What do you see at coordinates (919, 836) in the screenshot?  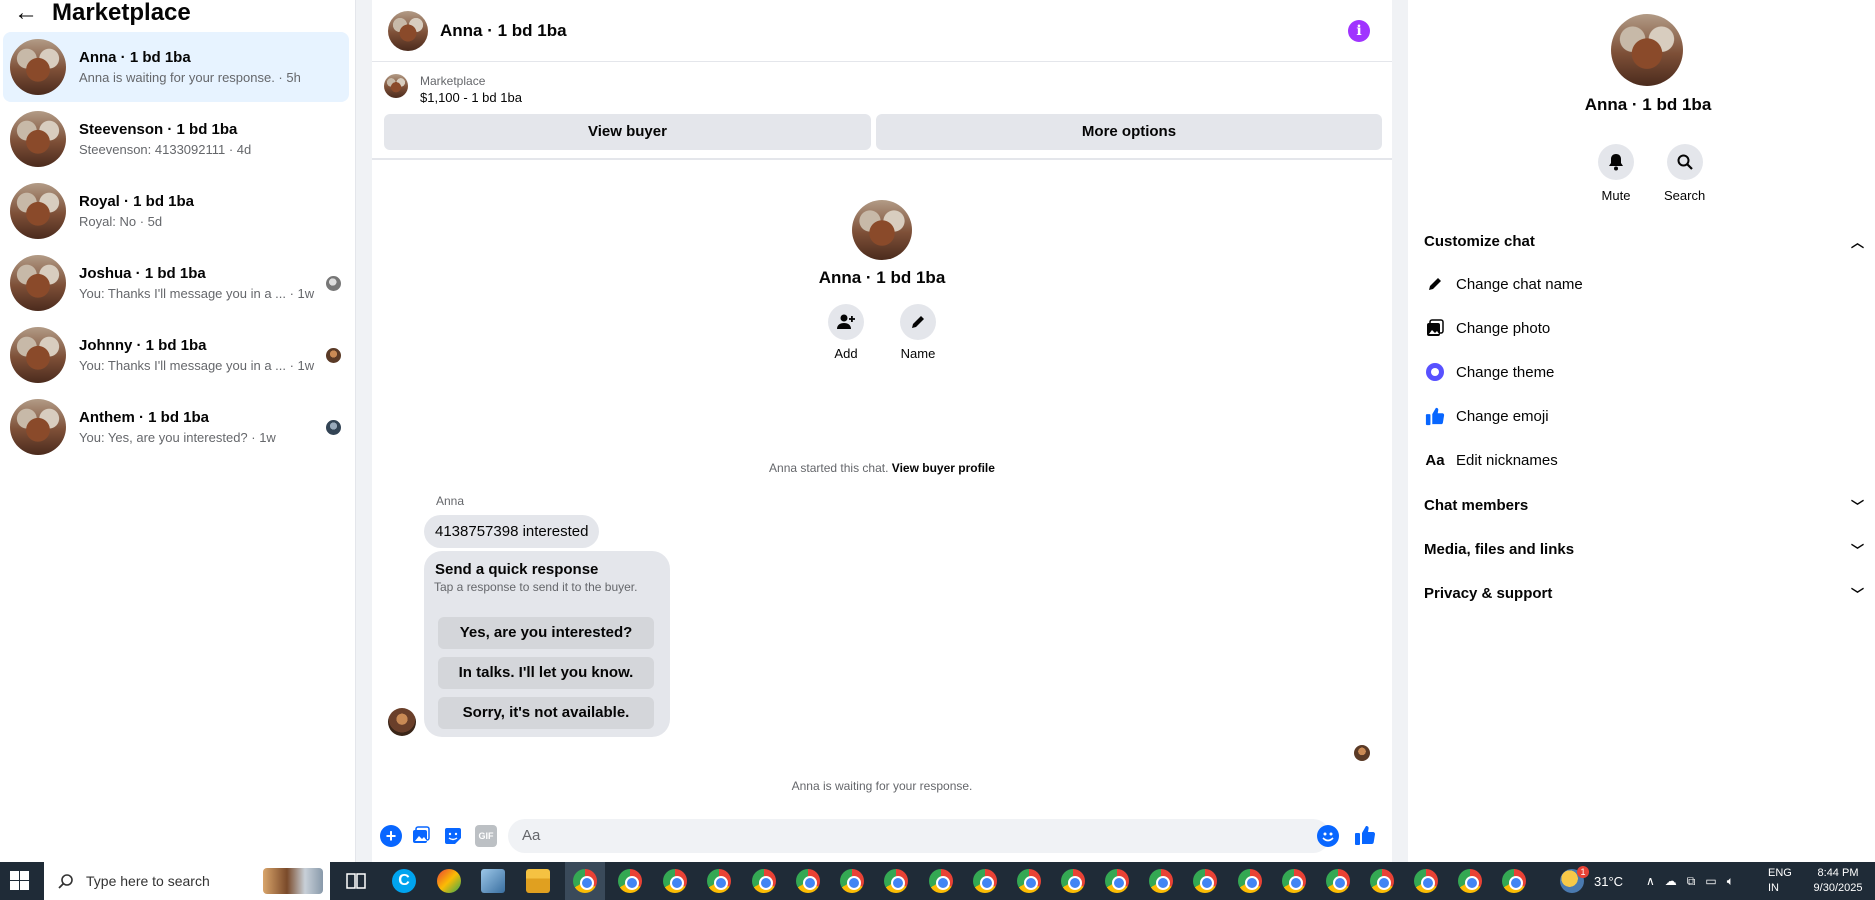 I see `message-input: Aa` at bounding box center [919, 836].